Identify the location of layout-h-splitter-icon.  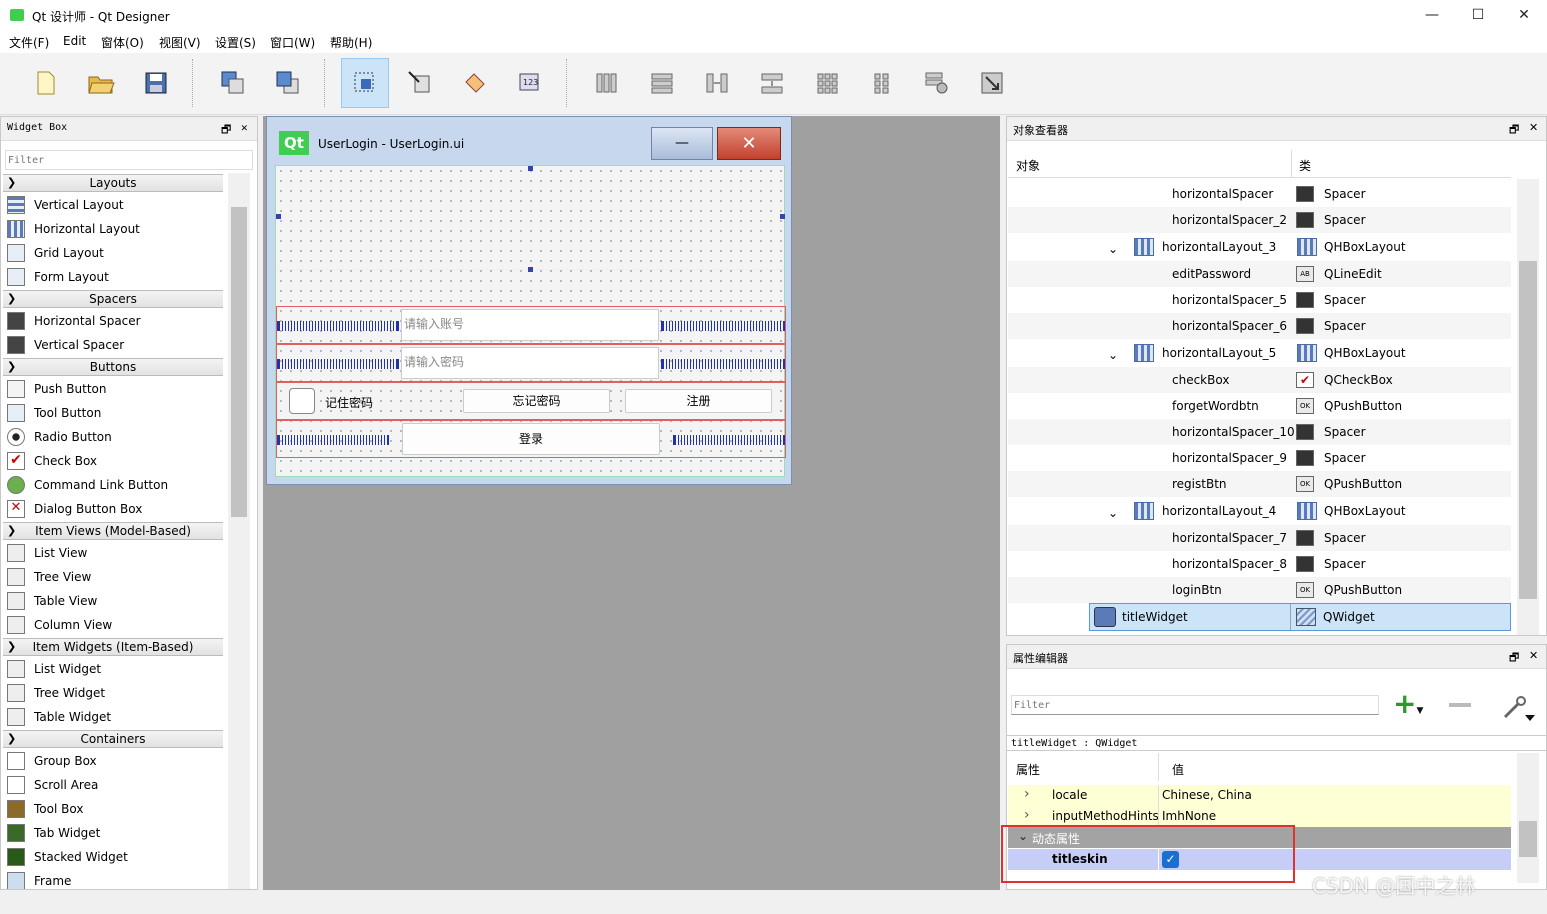
(717, 83).